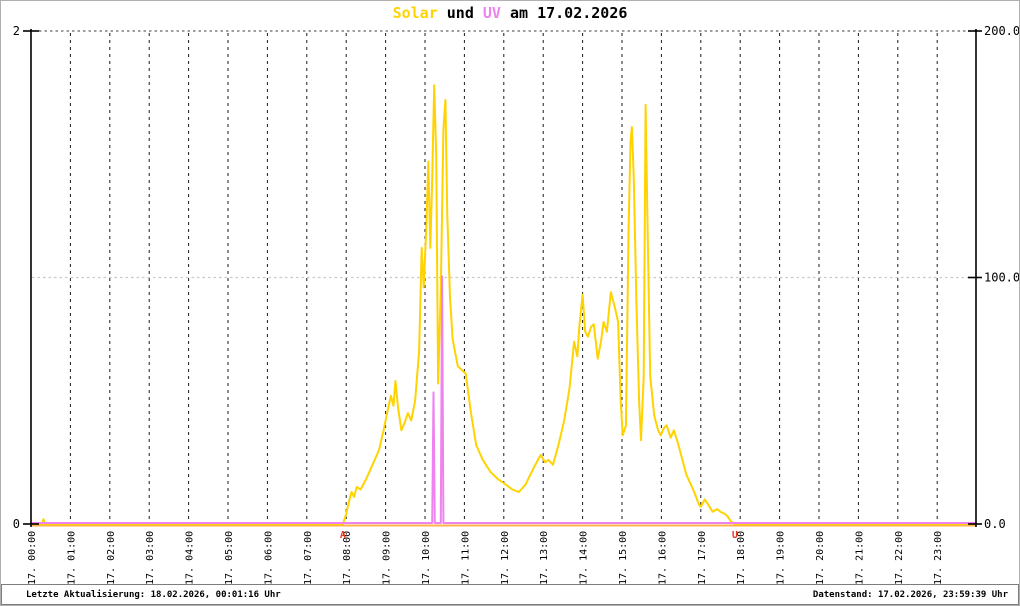 The height and width of the screenshot is (606, 1020). Describe the element at coordinates (229, 558) in the screenshot. I see `x-tick-label: 17. 05:00` at that location.